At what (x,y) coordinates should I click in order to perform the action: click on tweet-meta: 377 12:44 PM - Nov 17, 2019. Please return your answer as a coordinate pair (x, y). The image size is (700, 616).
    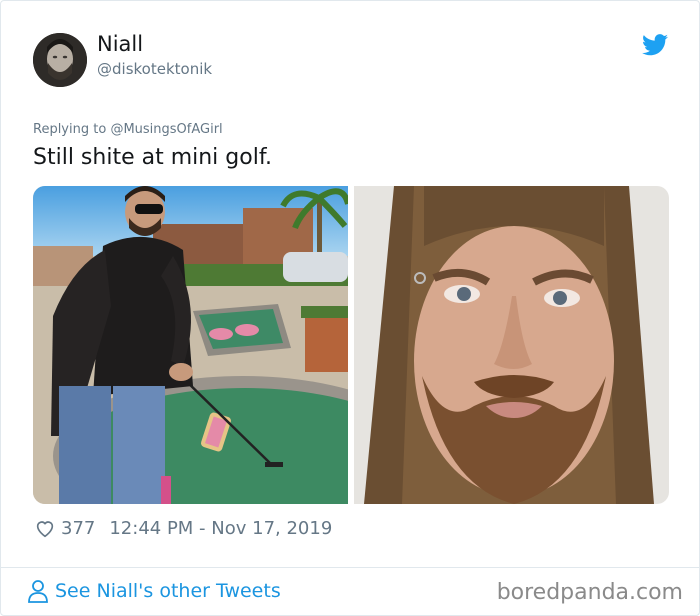
    Looking at the image, I should click on (183, 528).